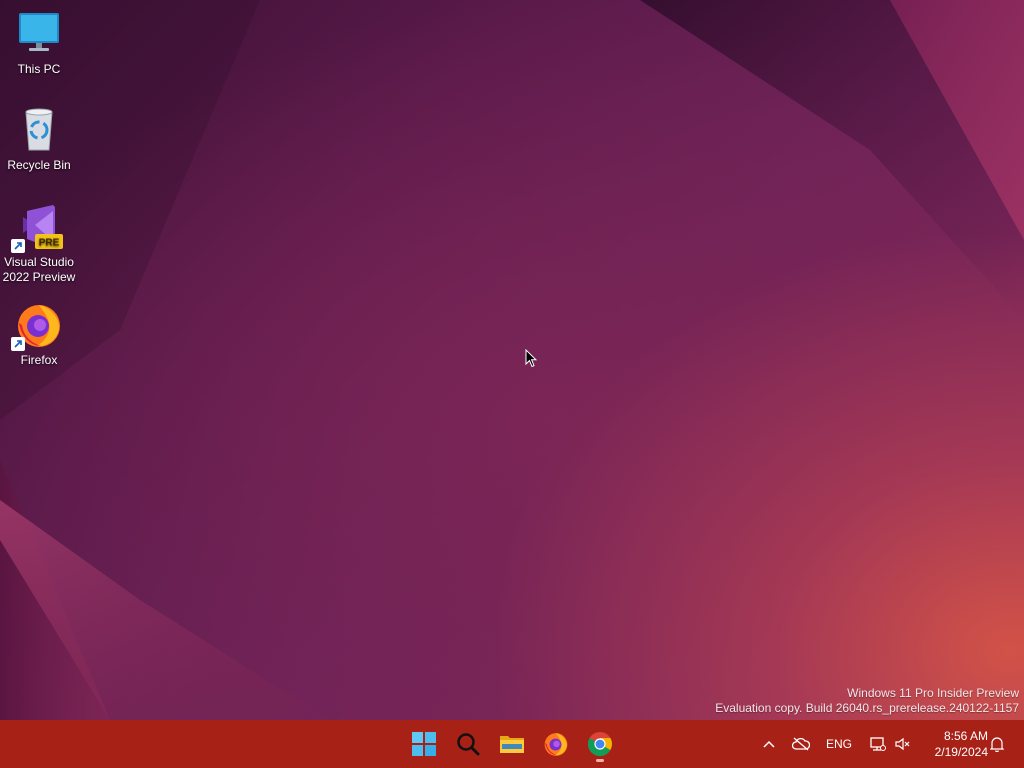 The height and width of the screenshot is (768, 1024). I want to click on input-language-button: ENG, so click(839, 744).